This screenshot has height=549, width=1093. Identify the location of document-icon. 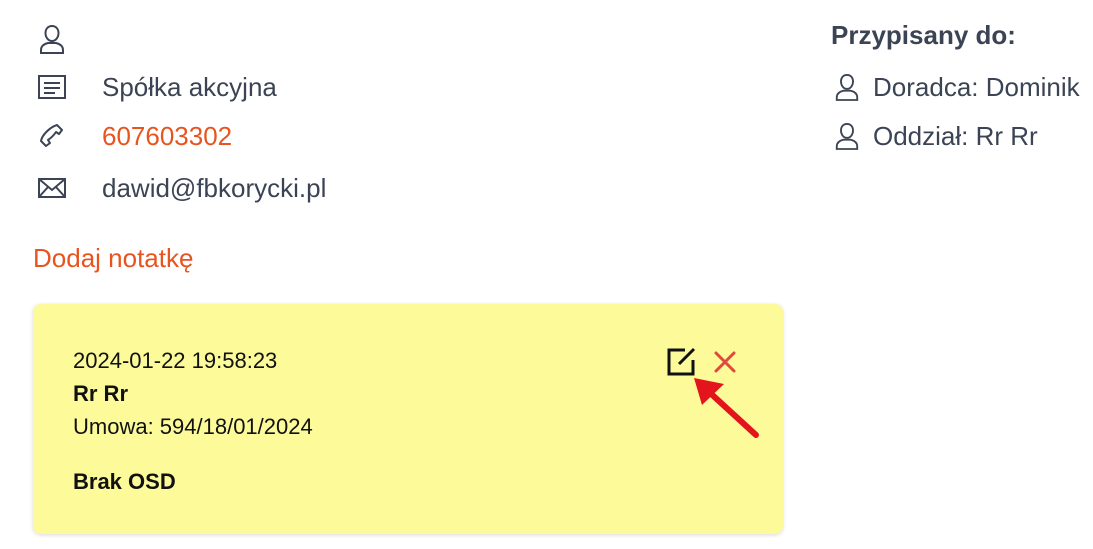
(52, 87).